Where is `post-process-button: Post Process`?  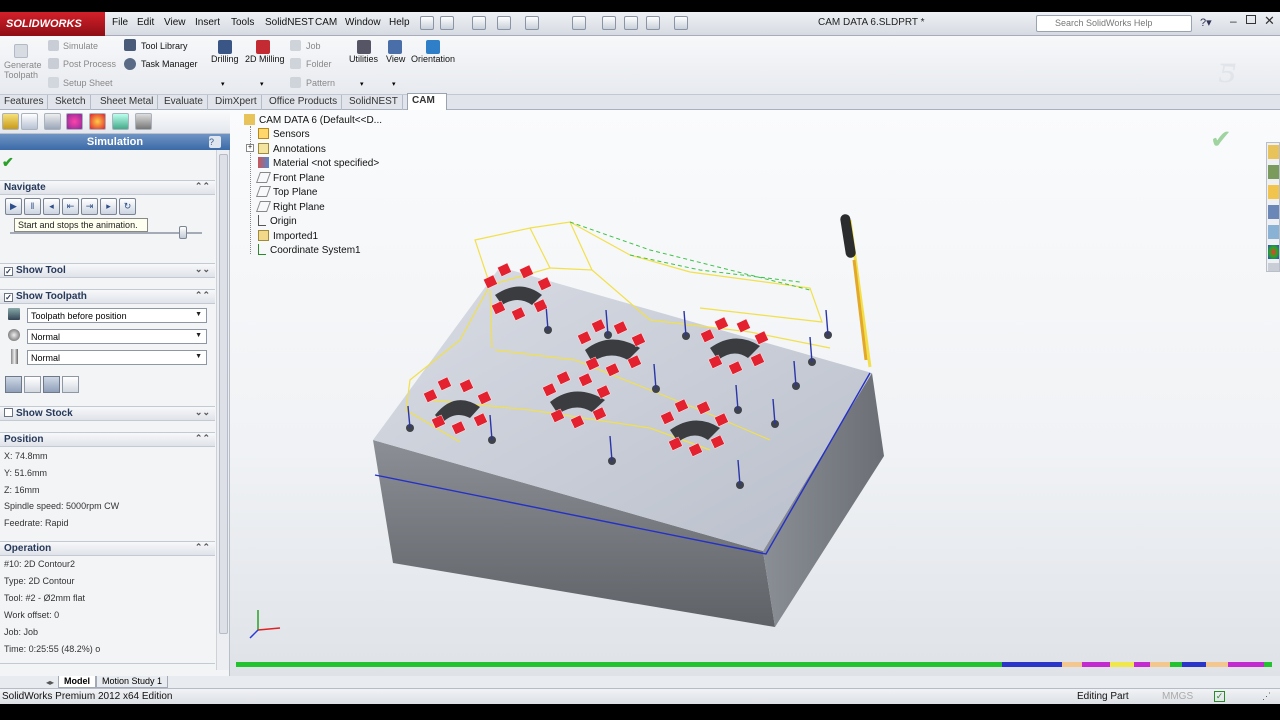
post-process-button: Post Process is located at coordinates (89, 64).